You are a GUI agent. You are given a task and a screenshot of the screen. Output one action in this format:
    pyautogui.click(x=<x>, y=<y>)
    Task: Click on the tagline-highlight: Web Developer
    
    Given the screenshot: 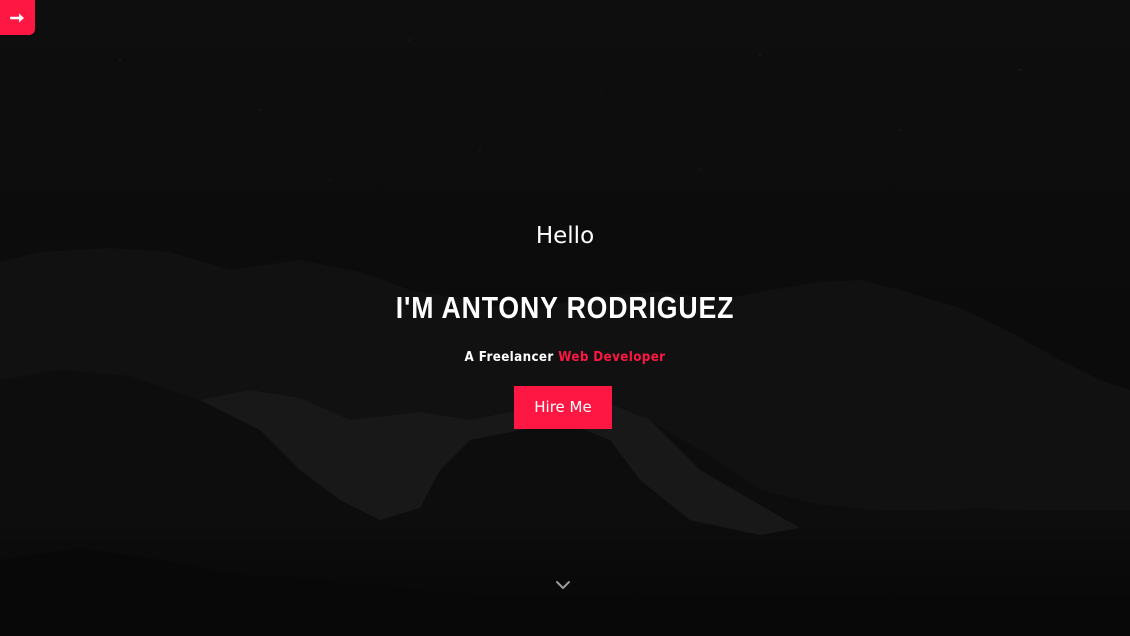 What is the action you would take?
    pyautogui.click(x=612, y=357)
    